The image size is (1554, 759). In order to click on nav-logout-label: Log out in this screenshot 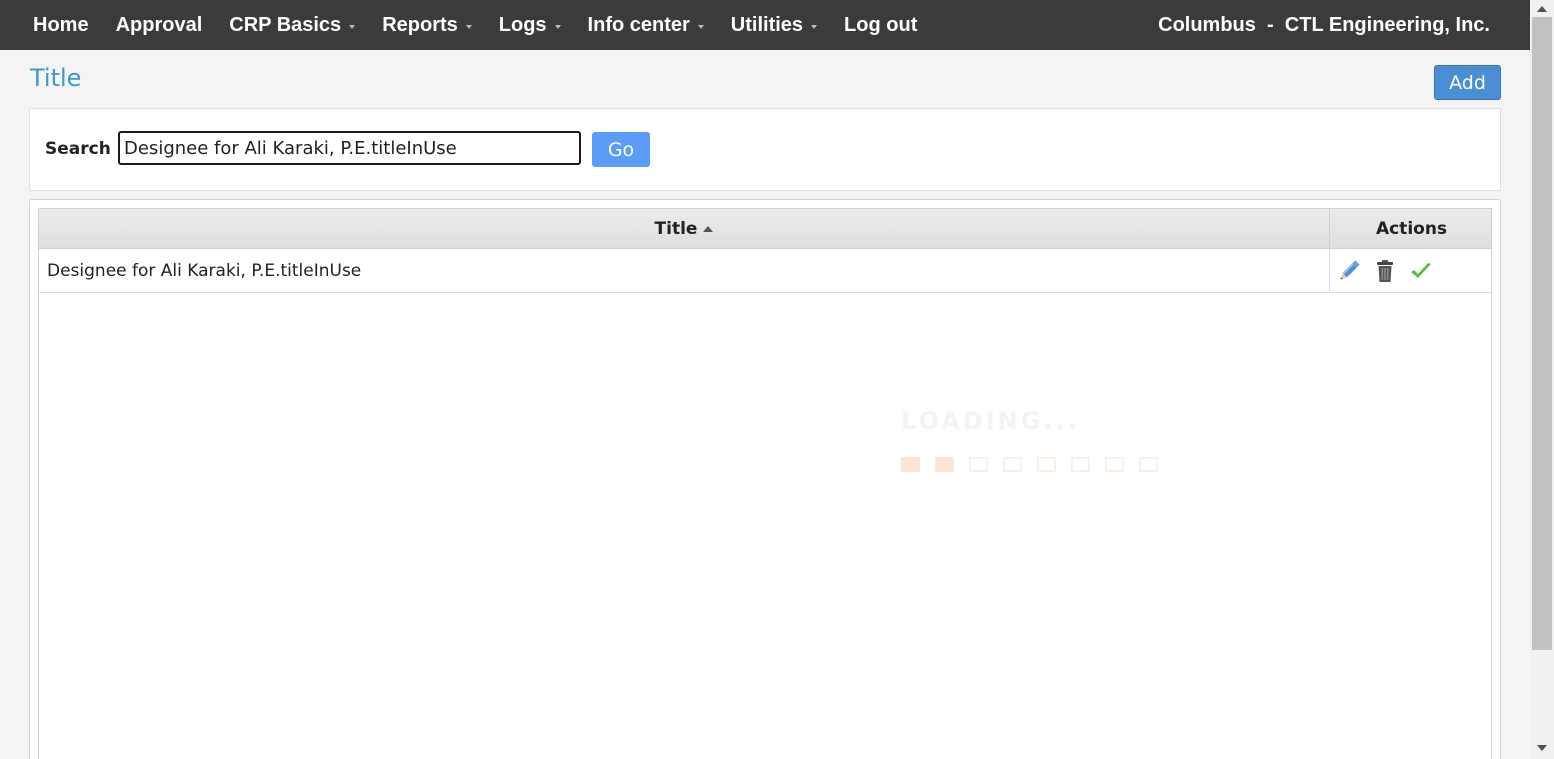, I will do `click(881, 24)`.